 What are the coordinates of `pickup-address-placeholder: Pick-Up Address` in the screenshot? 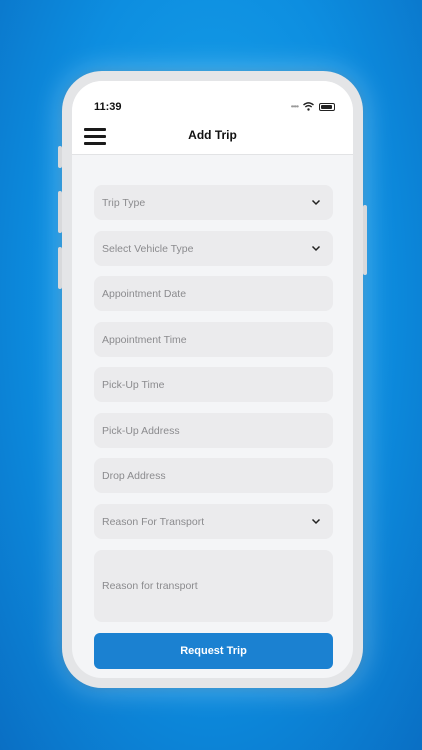 It's located at (141, 430).